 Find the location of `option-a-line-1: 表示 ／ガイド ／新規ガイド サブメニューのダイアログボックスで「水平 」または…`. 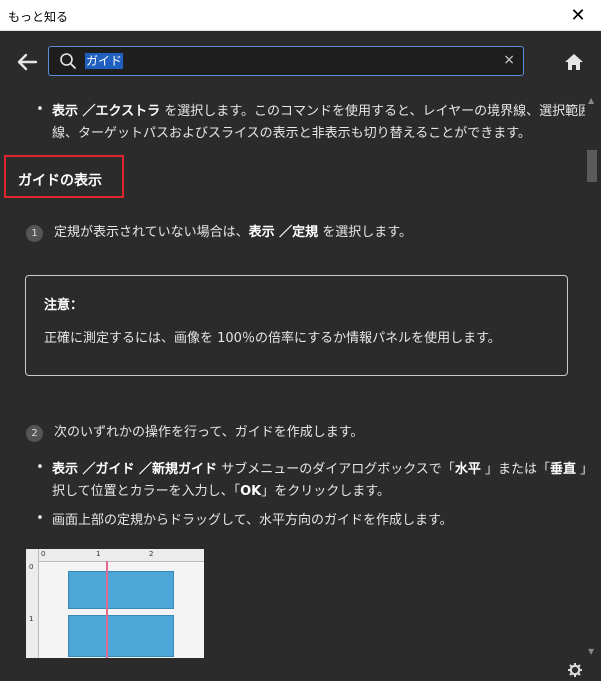

option-a-line-1: 表示 ／ガイド ／新規ガイド サブメニューのダイアログボックスで「水平 」または… is located at coordinates (318, 470).